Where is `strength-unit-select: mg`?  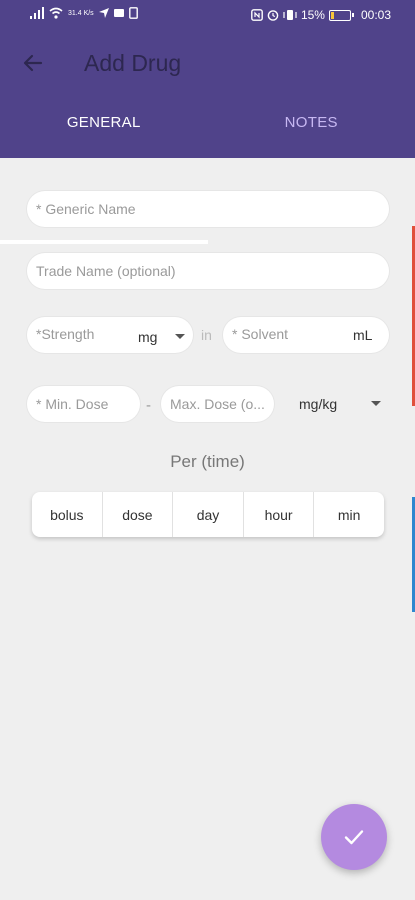 strength-unit-select: mg is located at coordinates (147, 337).